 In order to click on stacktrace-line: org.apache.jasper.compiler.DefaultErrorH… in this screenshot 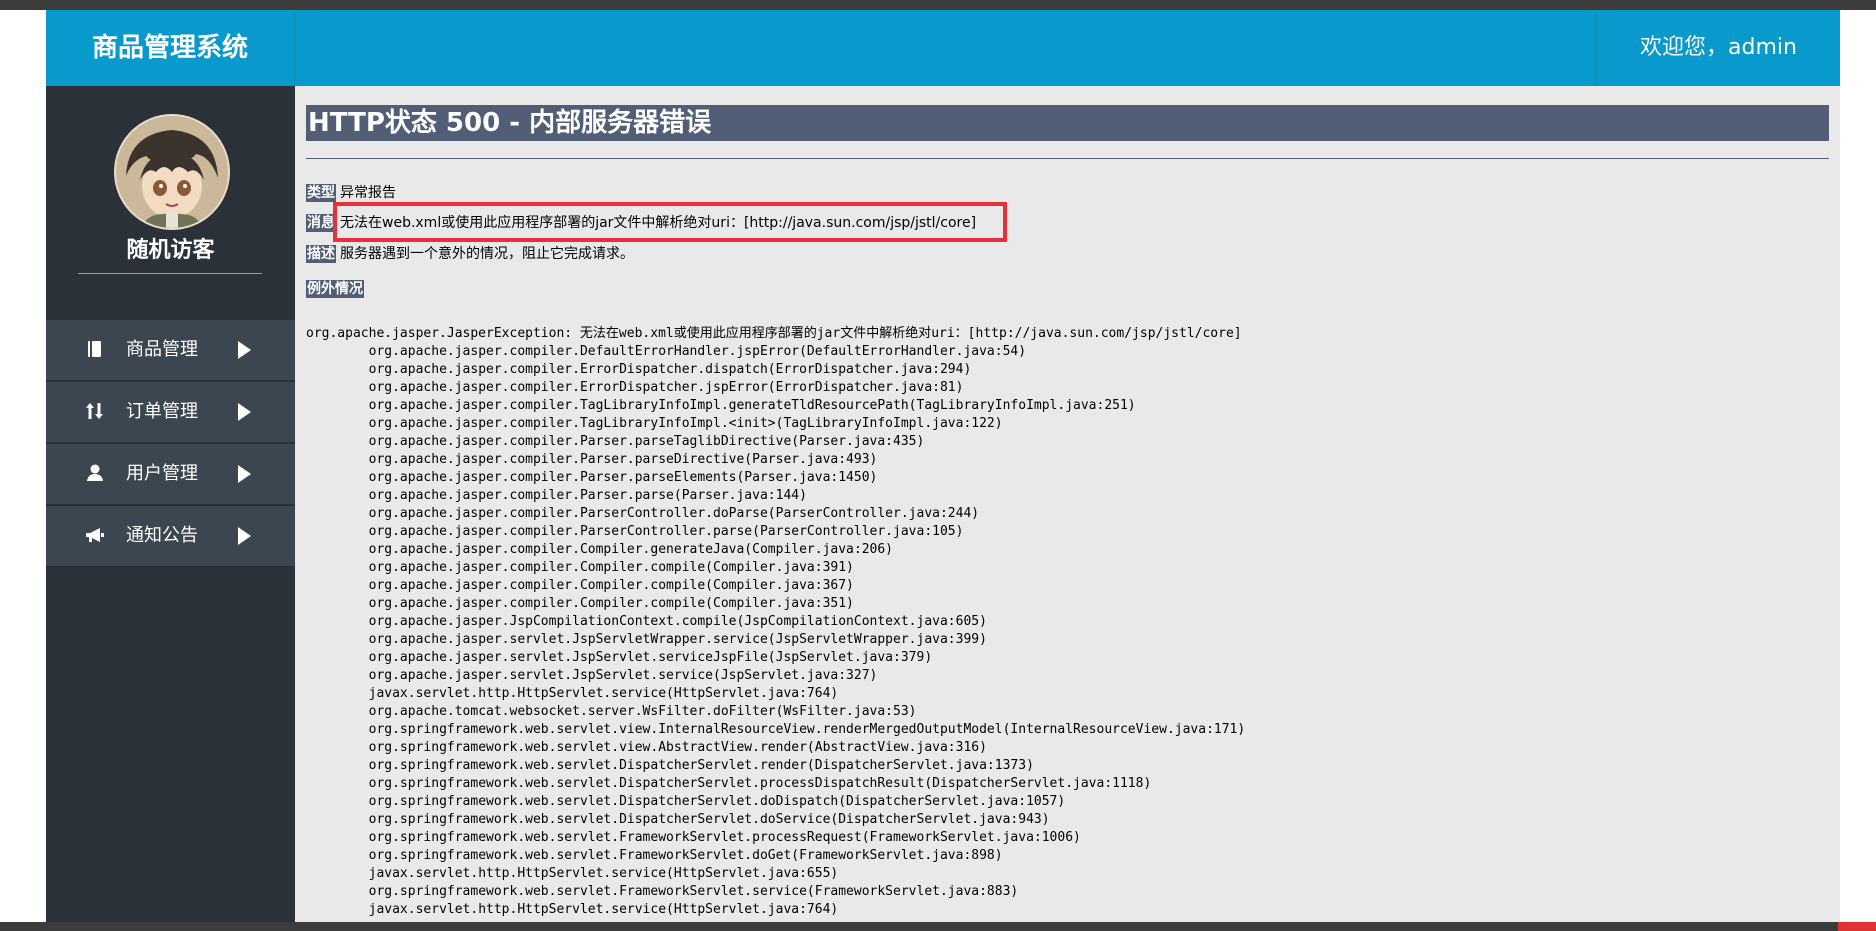, I will do `click(666, 351)`.